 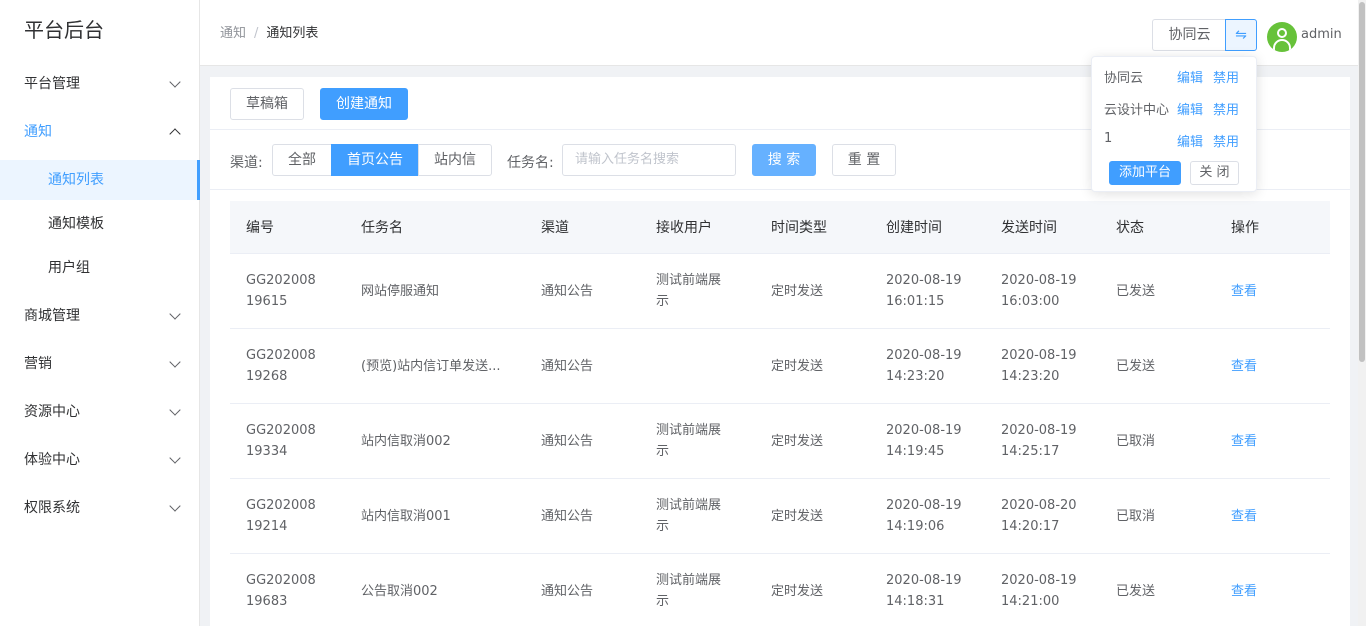 What do you see at coordinates (64, 30) in the screenshot?
I see `app-title: 平台后台` at bounding box center [64, 30].